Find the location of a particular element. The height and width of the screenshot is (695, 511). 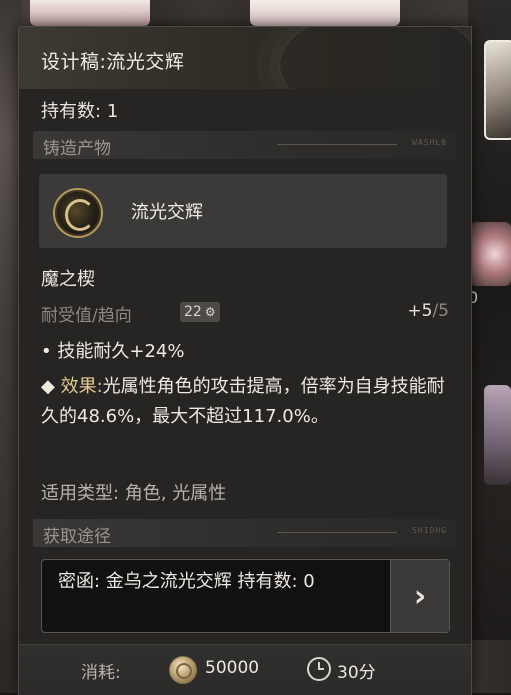

item-title: 设计稿:流光交辉 is located at coordinates (113, 62).